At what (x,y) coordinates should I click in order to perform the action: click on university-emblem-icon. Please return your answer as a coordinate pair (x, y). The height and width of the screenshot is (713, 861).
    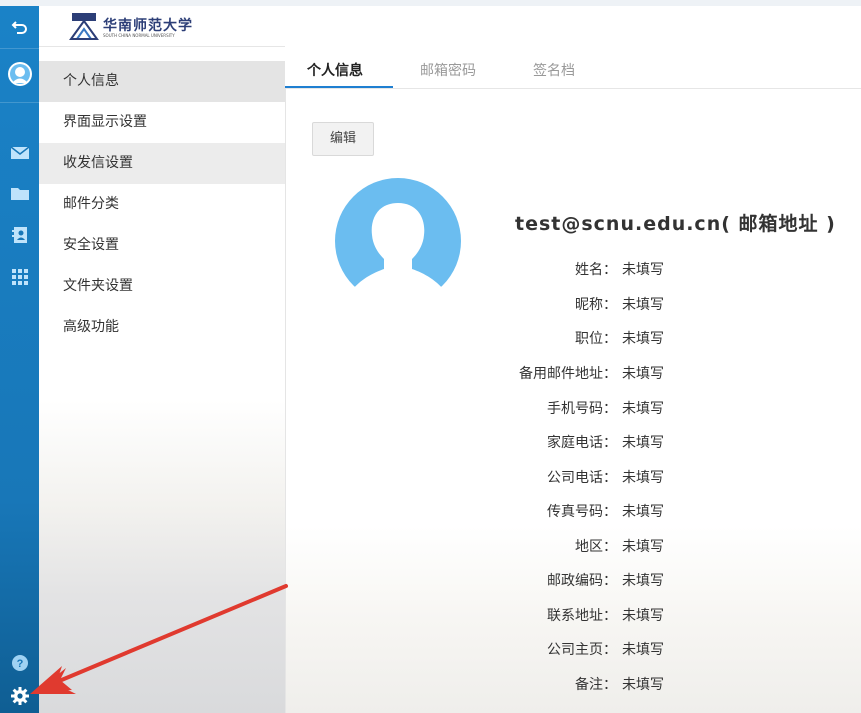
    Looking at the image, I should click on (84, 26).